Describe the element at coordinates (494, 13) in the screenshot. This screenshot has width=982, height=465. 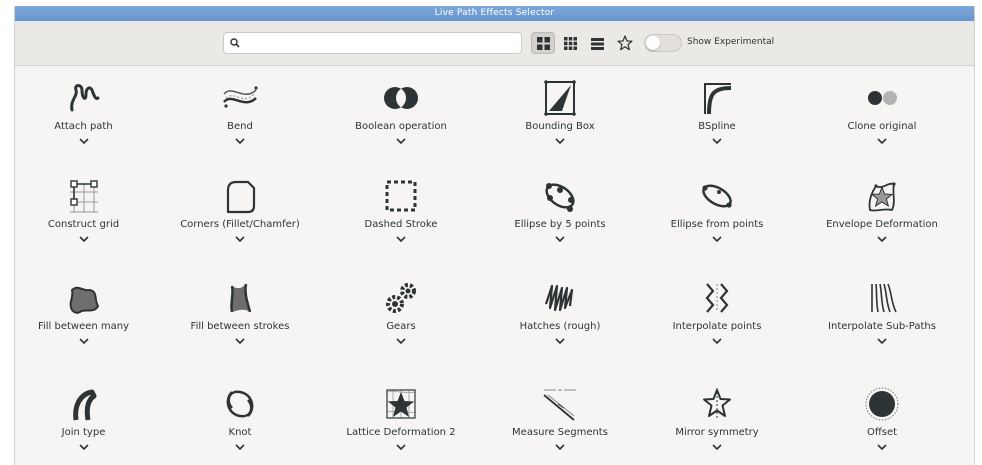
I see `window-title: Live Path Effects Selector` at that location.